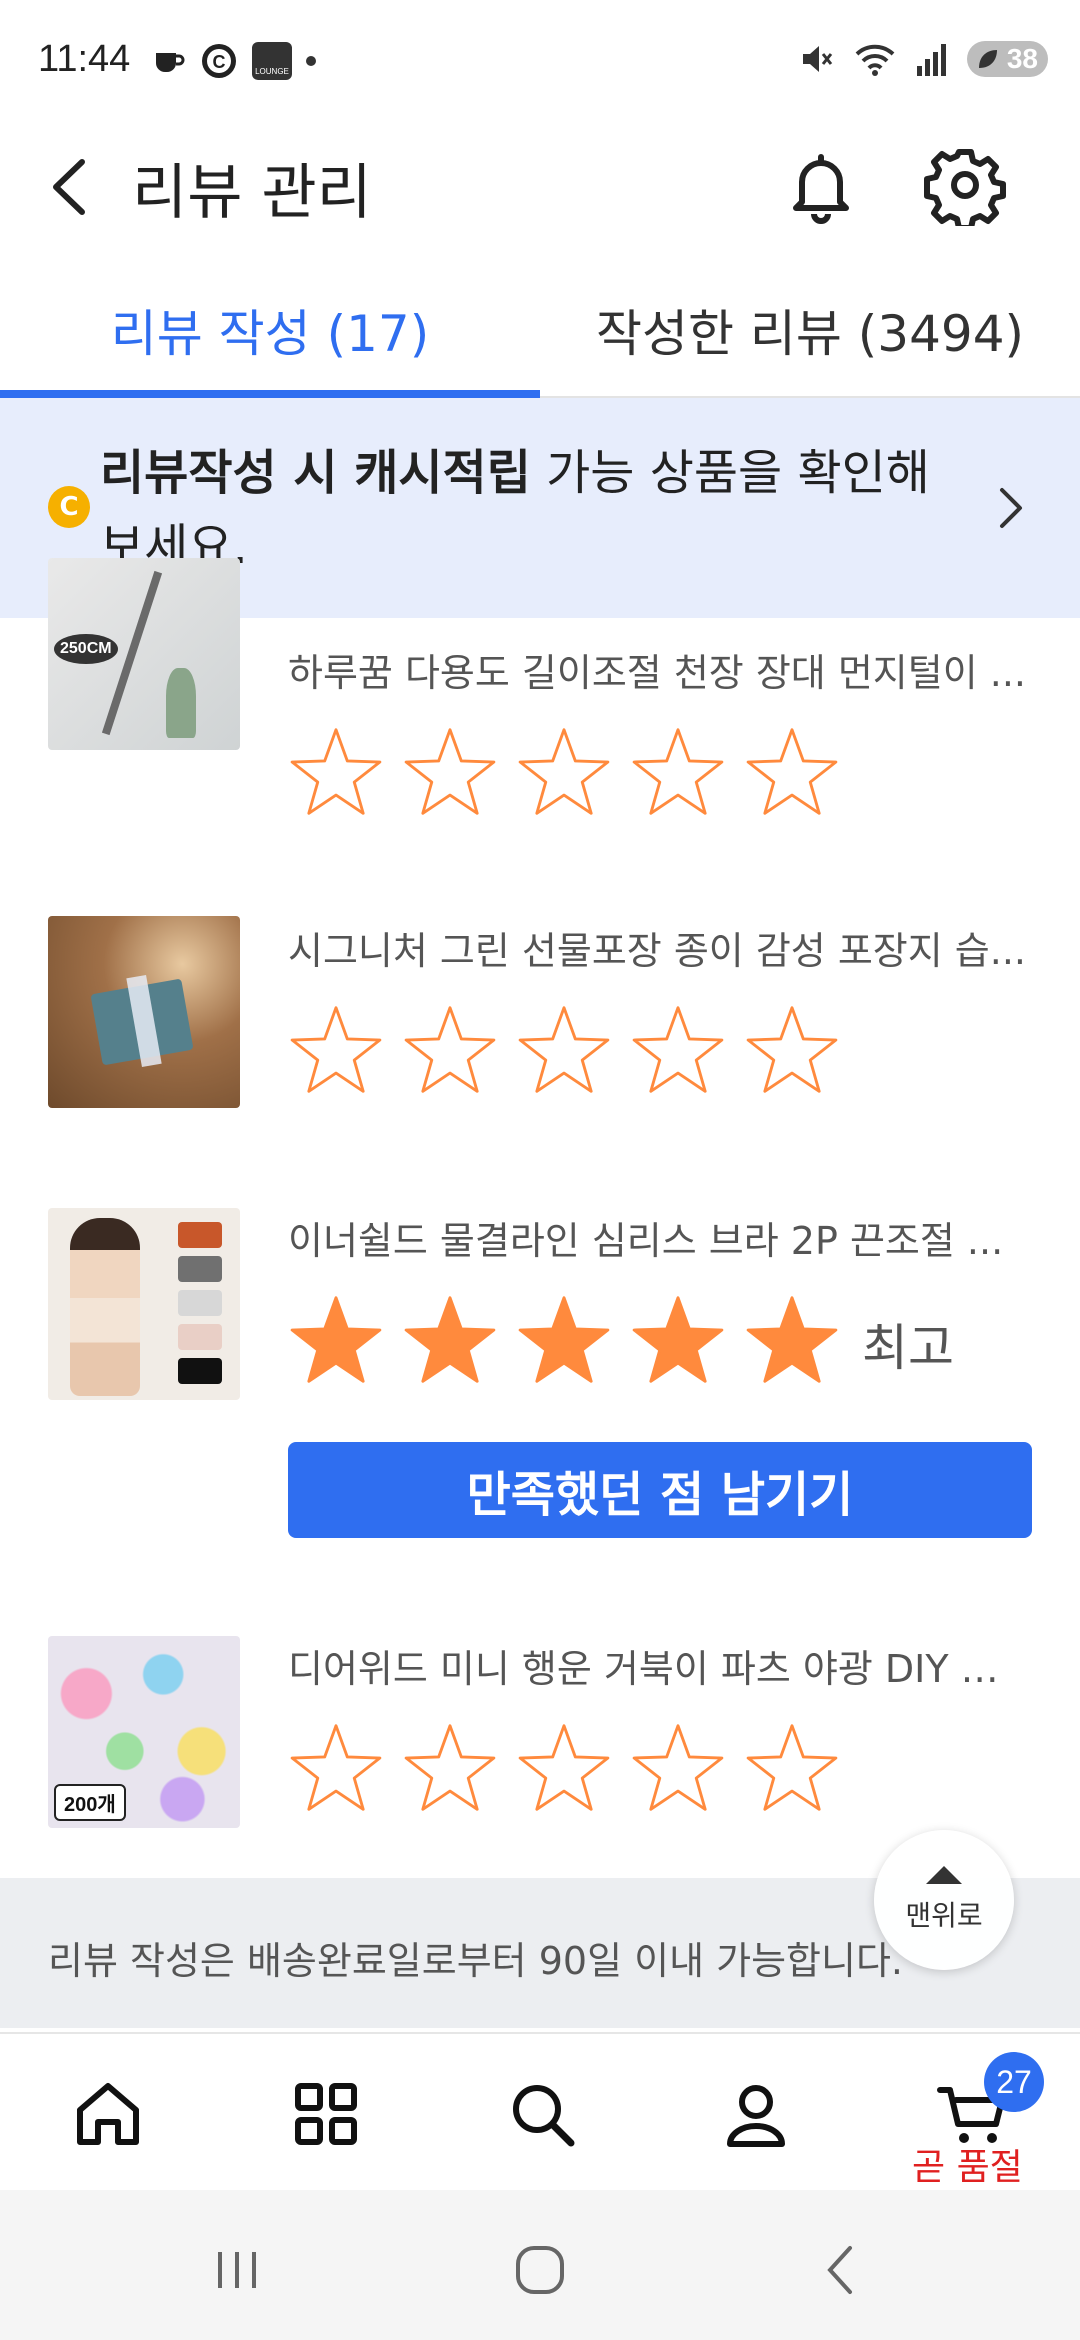  I want to click on write-positive-review-button: 만족했던 점 남기기, so click(660, 1490).